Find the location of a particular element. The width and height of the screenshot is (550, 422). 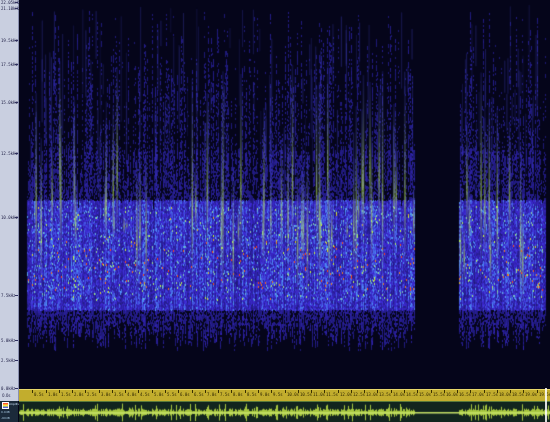

time-ruler-label: 3.0s is located at coordinates (106, 394).